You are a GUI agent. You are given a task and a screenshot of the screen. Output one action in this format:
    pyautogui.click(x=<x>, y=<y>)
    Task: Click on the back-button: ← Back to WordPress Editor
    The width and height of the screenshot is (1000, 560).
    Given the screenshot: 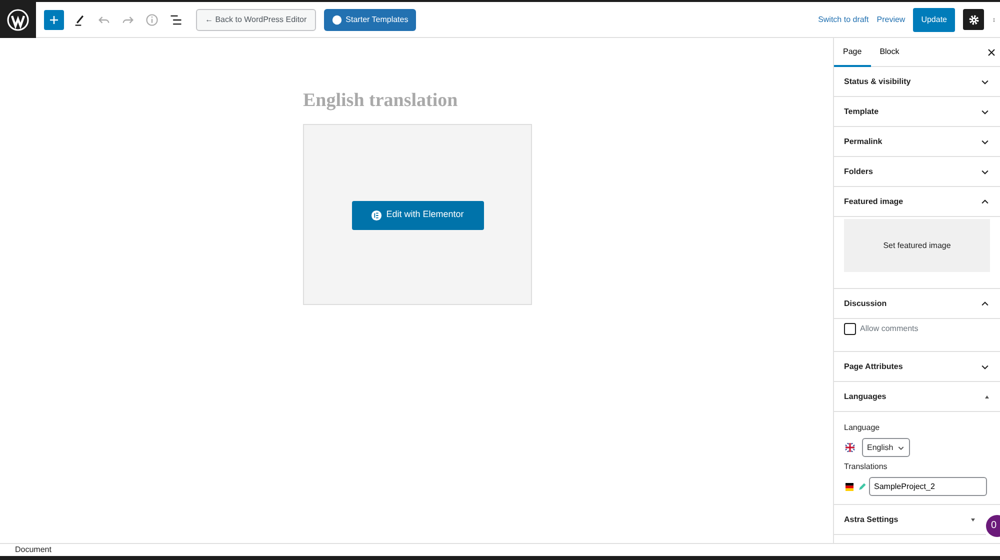 What is the action you would take?
    pyautogui.click(x=256, y=19)
    